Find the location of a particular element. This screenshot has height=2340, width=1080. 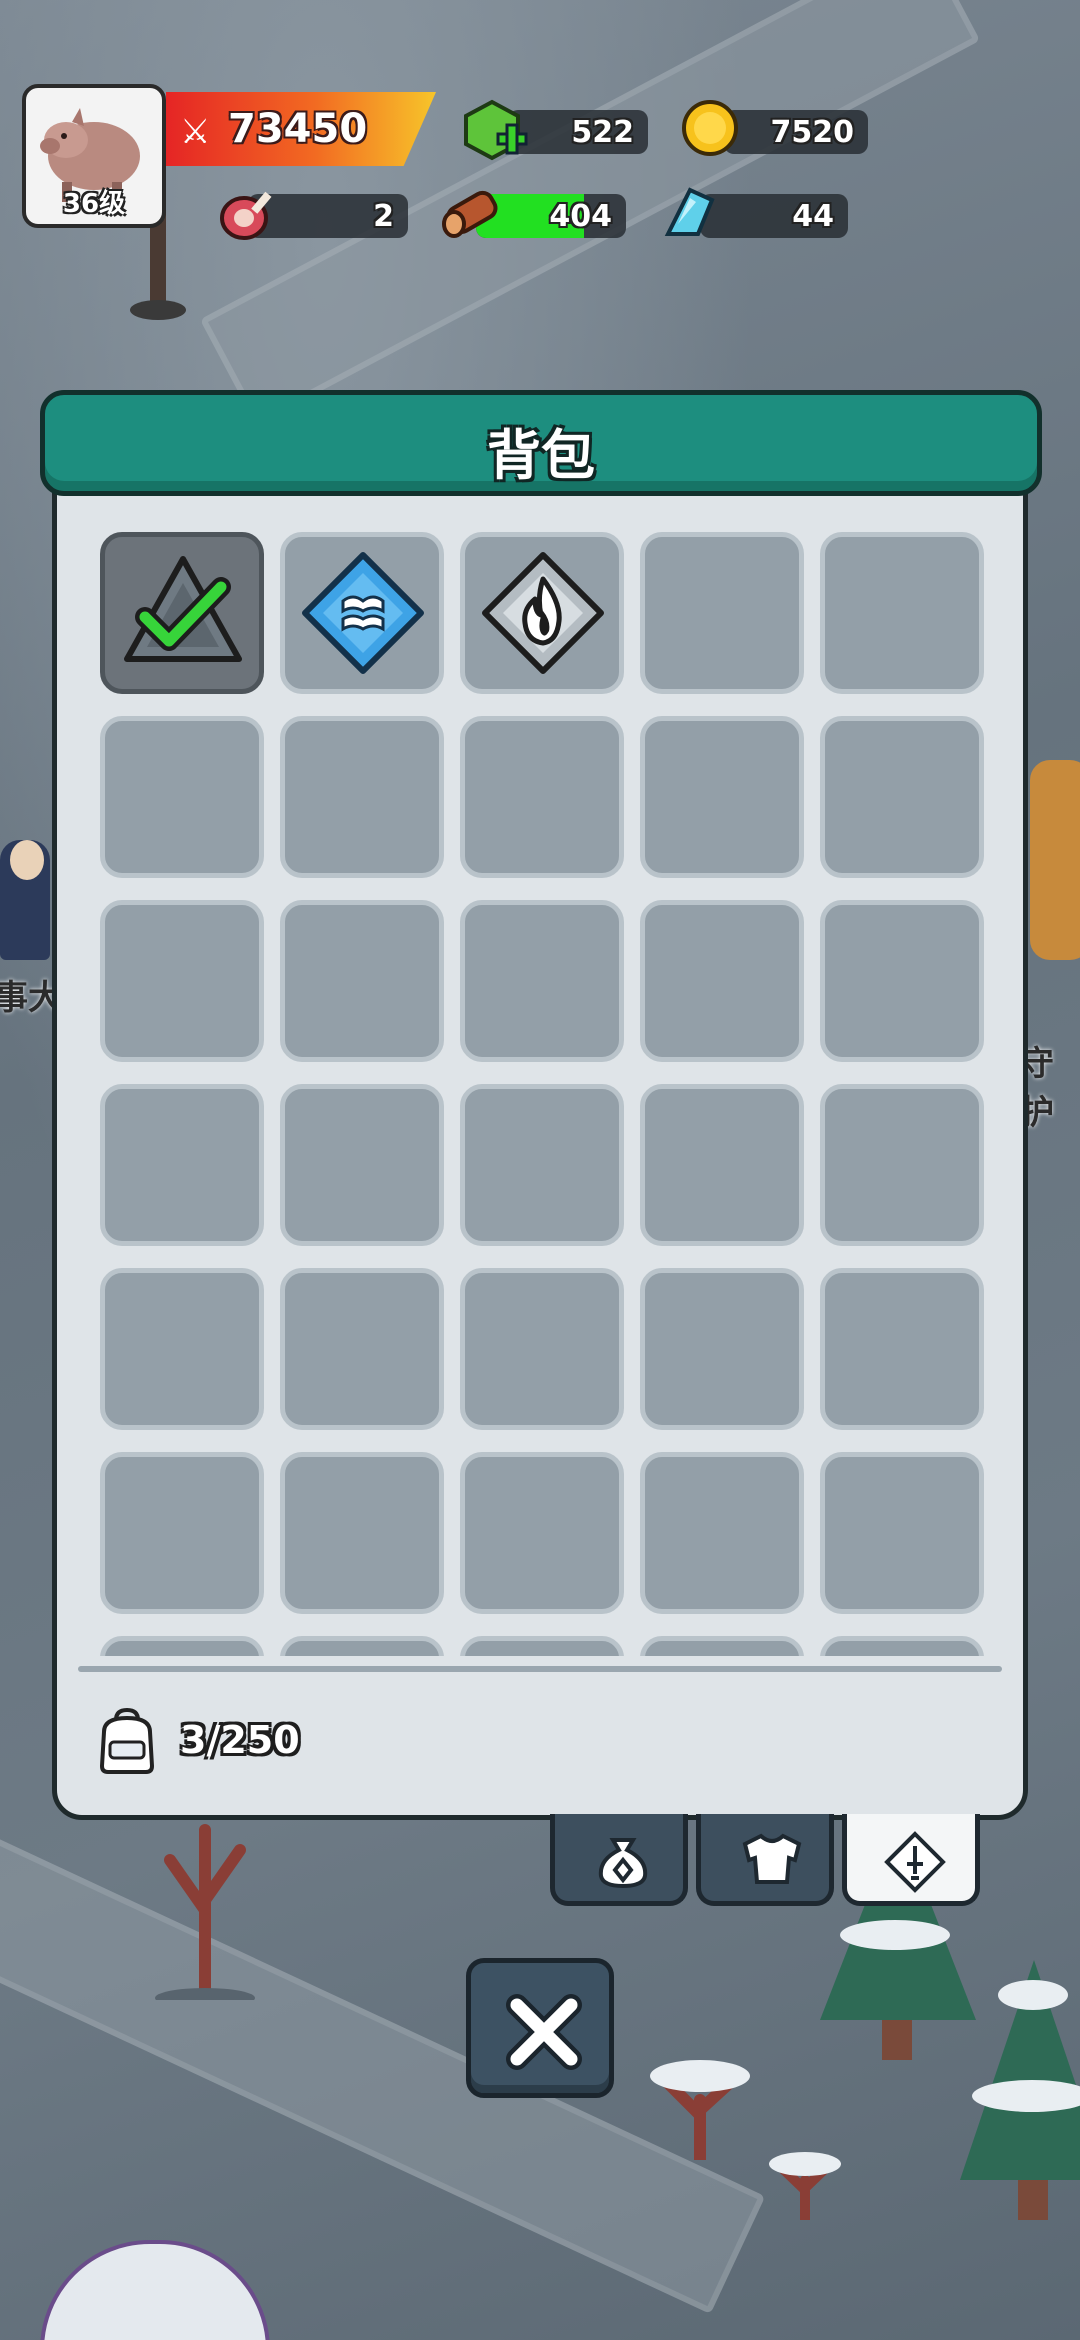

wood-value: 404 is located at coordinates (580, 216).